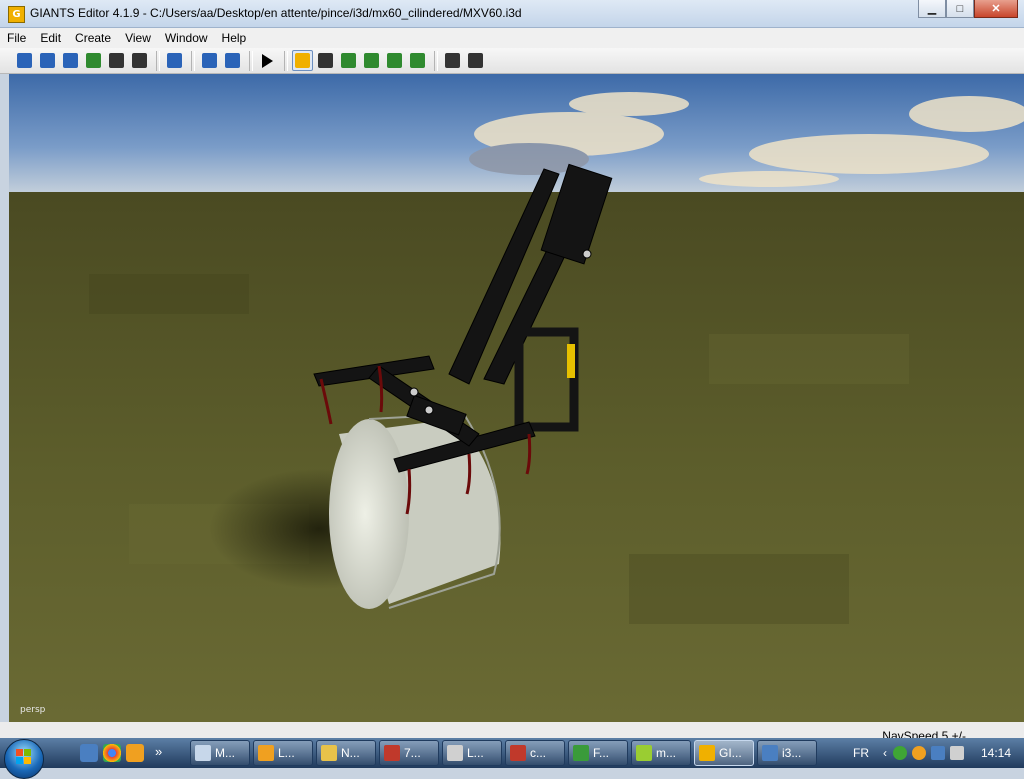 This screenshot has width=1024, height=779. What do you see at coordinates (707, 753) in the screenshot?
I see `giants-logo-icon` at bounding box center [707, 753].